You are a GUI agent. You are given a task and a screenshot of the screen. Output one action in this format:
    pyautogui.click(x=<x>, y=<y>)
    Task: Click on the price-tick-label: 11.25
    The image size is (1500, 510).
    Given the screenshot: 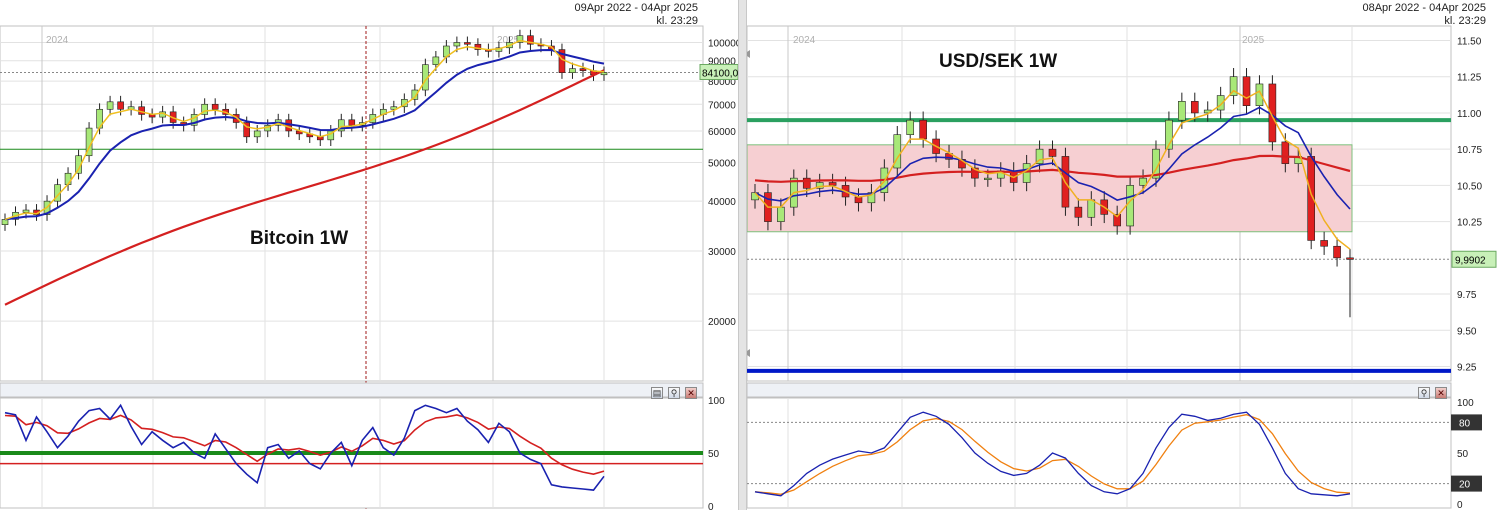 What is the action you would take?
    pyautogui.click(x=1469, y=78)
    